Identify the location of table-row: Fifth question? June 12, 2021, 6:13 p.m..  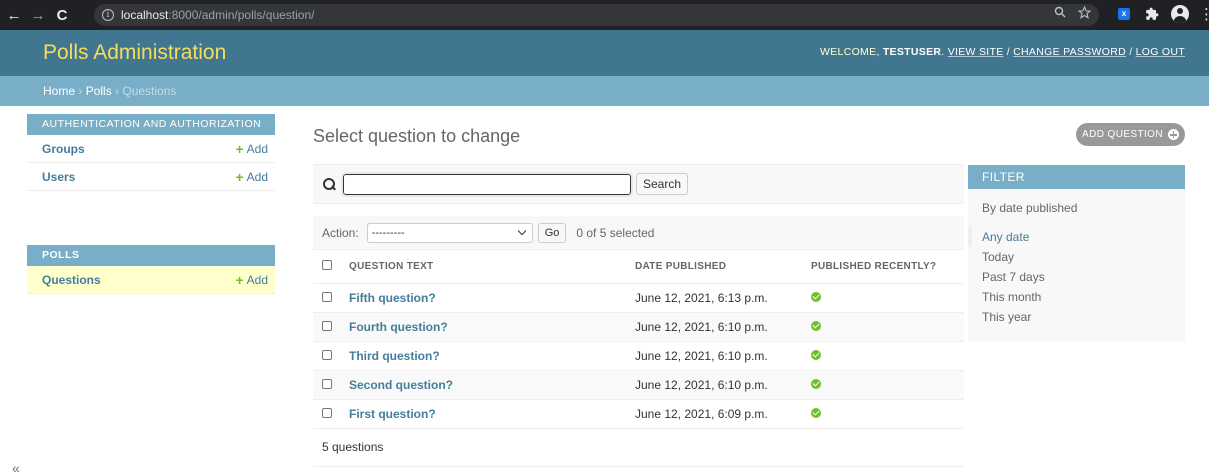
(638, 298).